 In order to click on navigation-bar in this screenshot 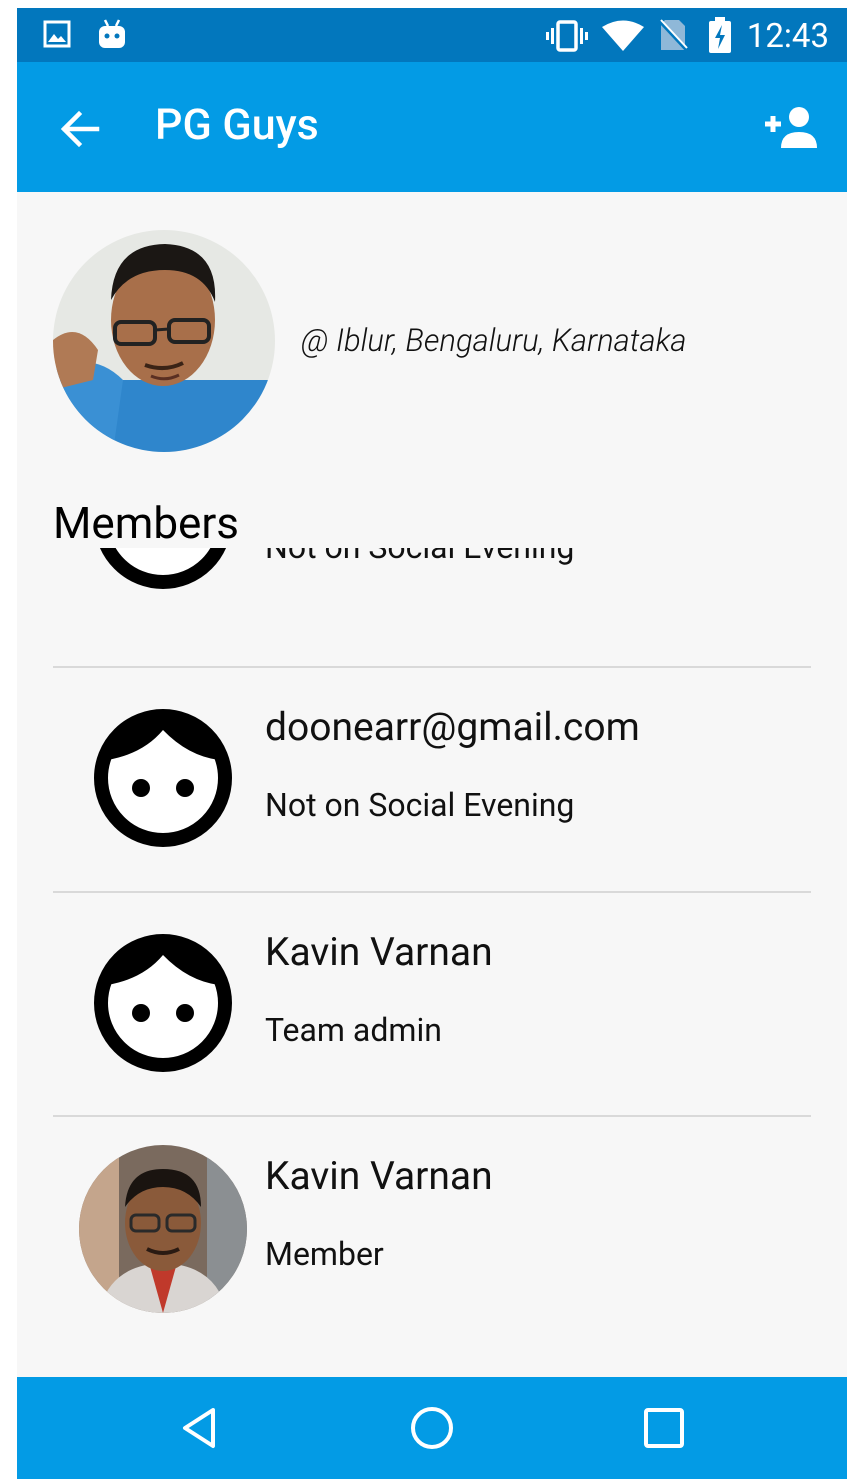, I will do `click(432, 1428)`.